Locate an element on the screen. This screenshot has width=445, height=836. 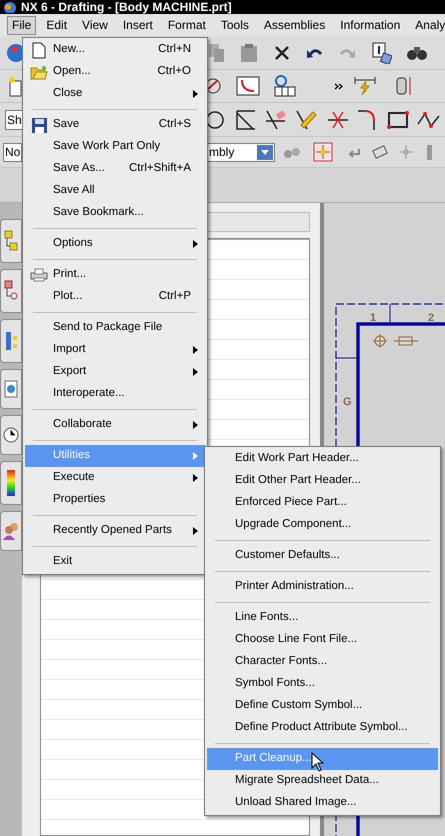
eraser-line-icon is located at coordinates (276, 119).